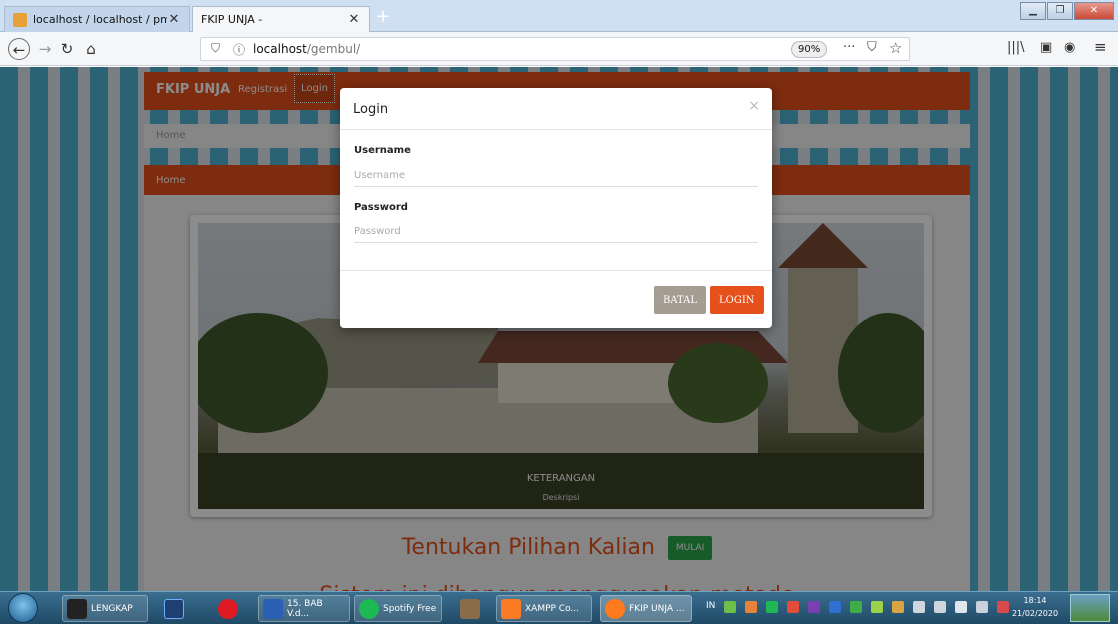 The image size is (1118, 624). What do you see at coordinates (737, 300) in the screenshot?
I see `login-button: LOGIN` at bounding box center [737, 300].